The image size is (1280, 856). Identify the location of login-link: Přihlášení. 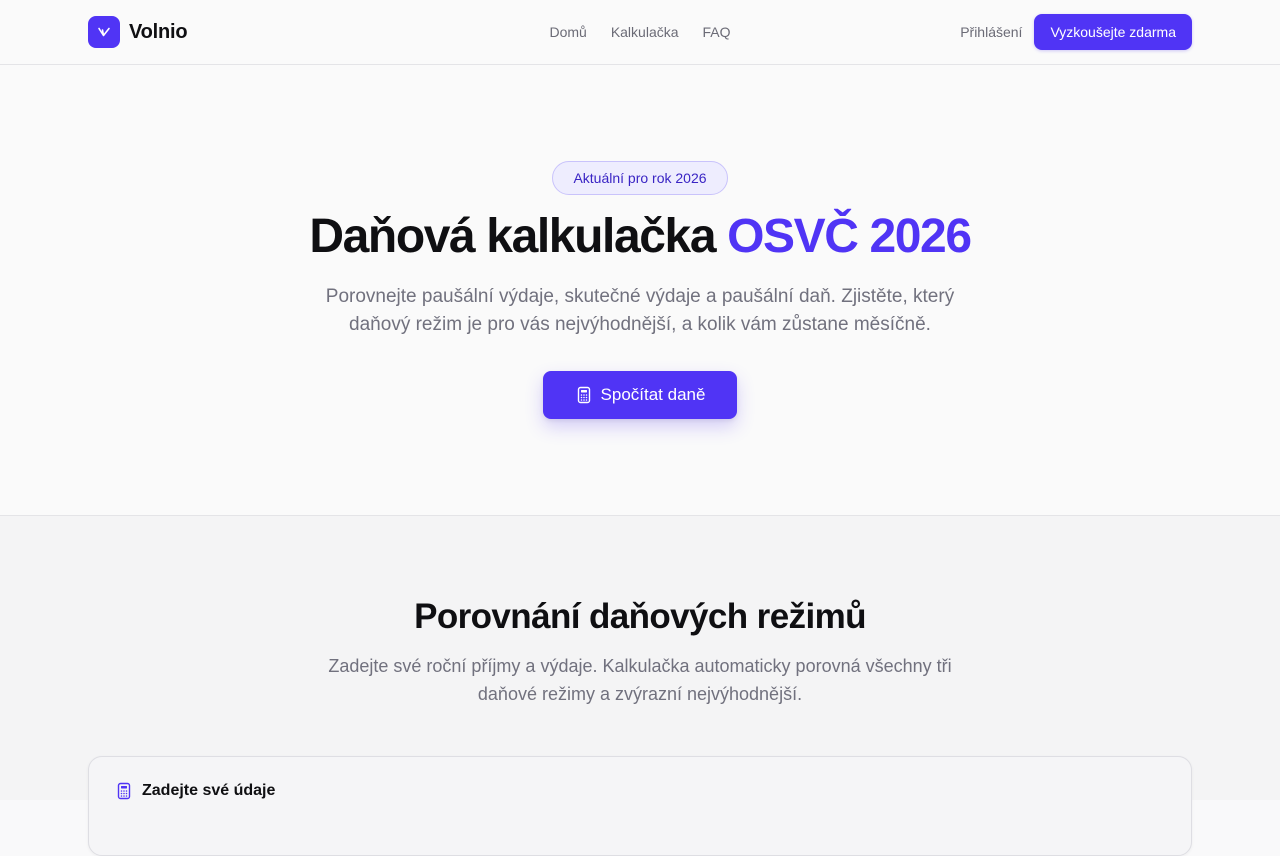
(991, 32).